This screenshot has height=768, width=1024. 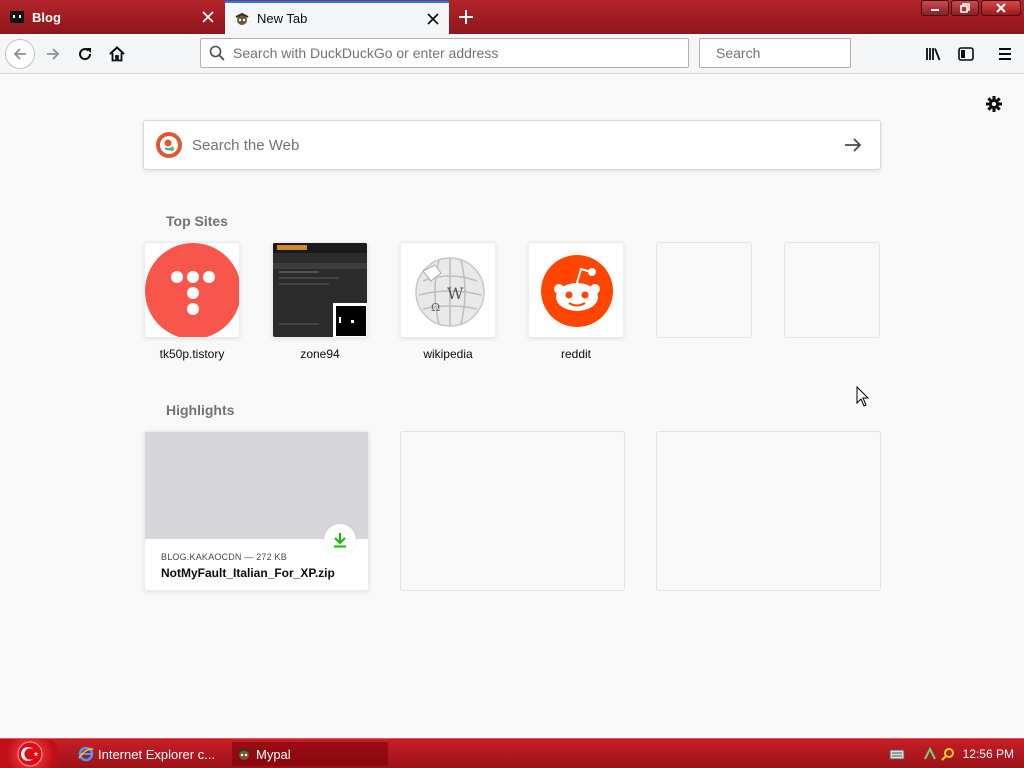 What do you see at coordinates (197, 221) in the screenshot?
I see `top-sites-heading: Top Sites` at bounding box center [197, 221].